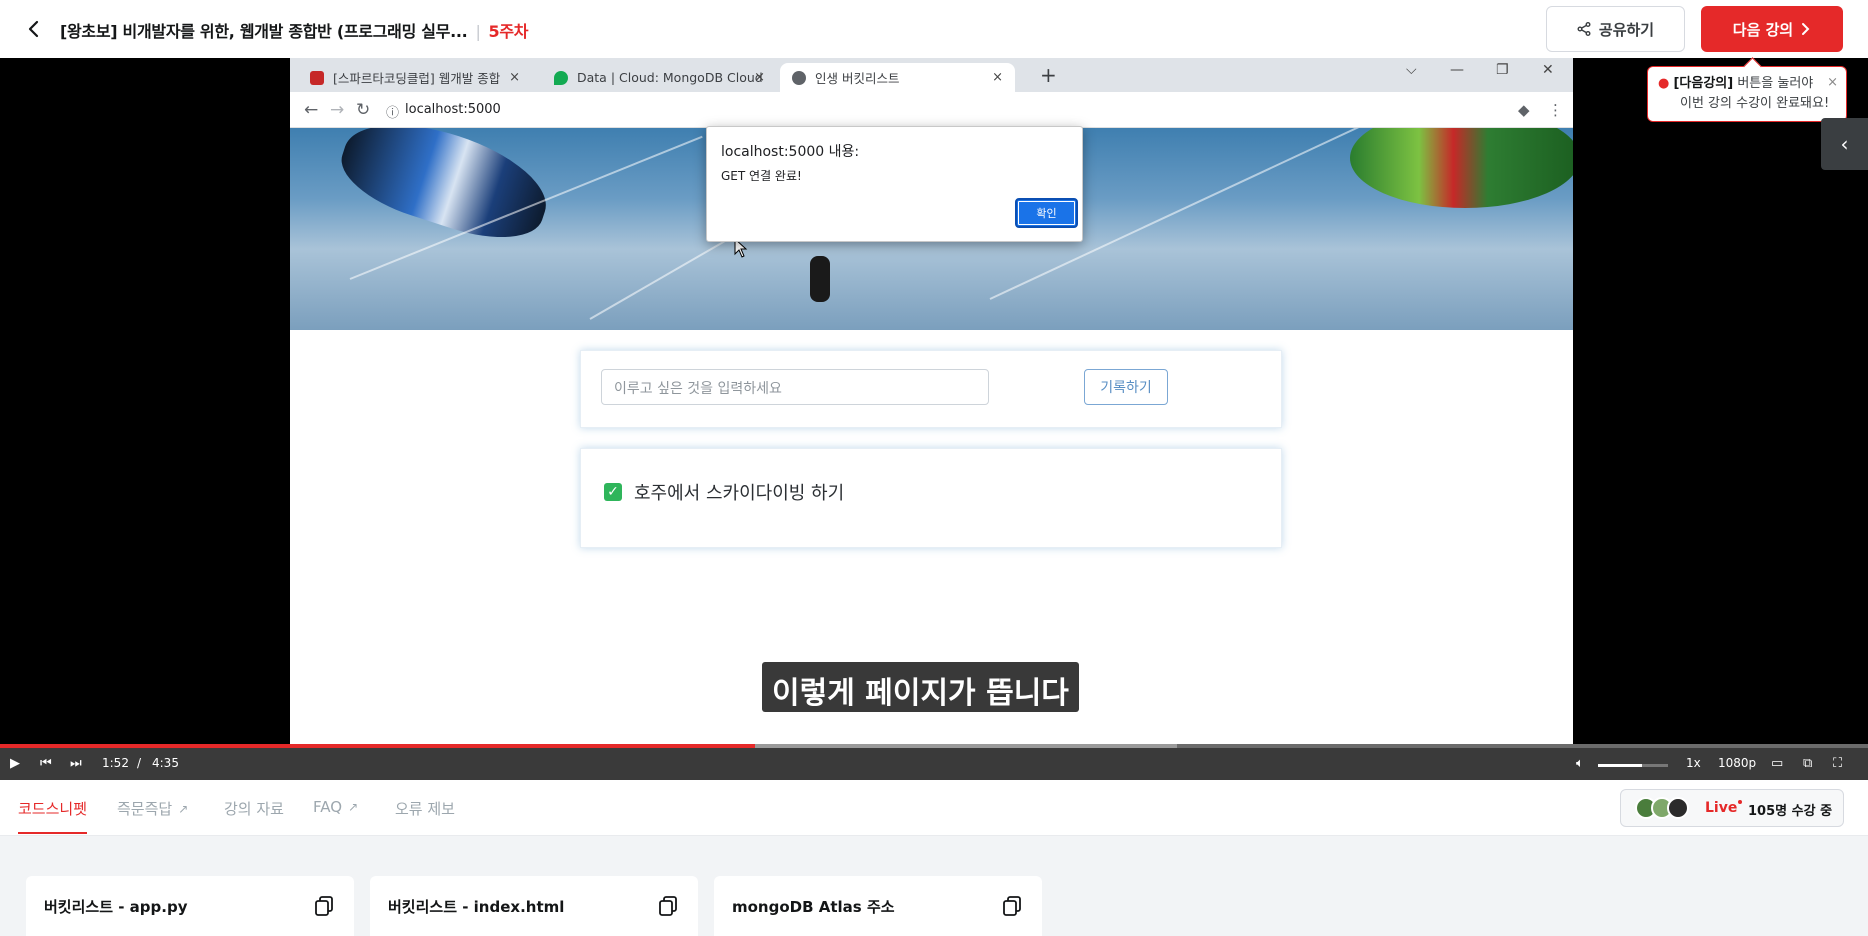  What do you see at coordinates (739, 493) in the screenshot?
I see `bucket-item: 호주에서 스카이다이빙 하기` at bounding box center [739, 493].